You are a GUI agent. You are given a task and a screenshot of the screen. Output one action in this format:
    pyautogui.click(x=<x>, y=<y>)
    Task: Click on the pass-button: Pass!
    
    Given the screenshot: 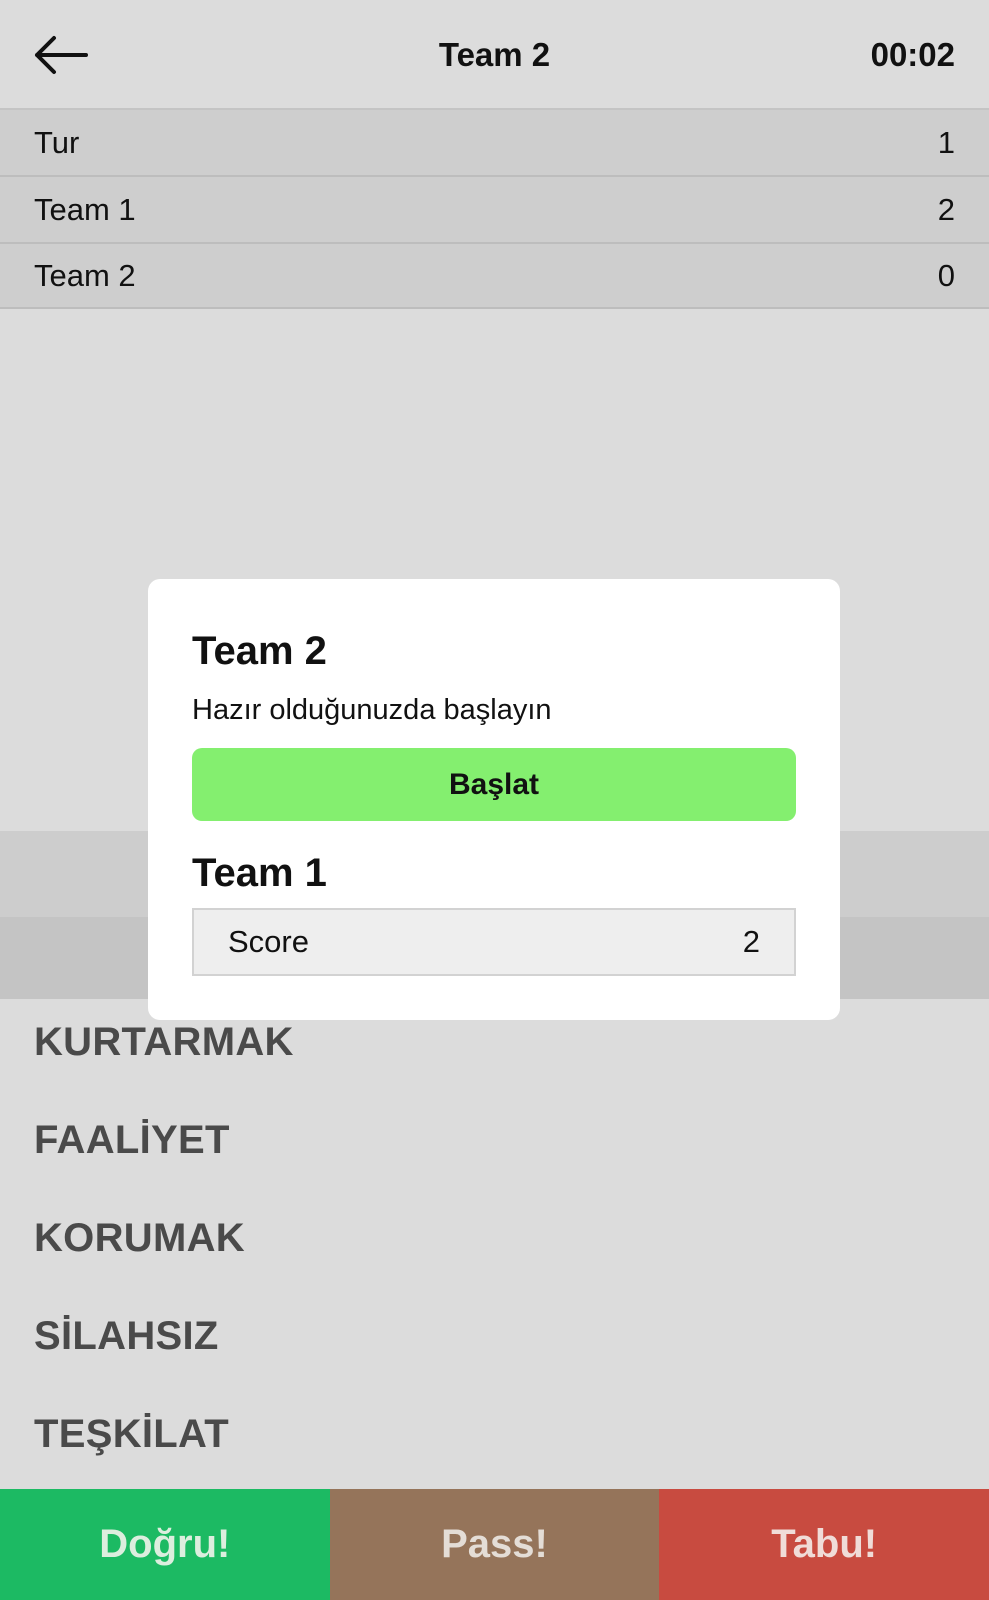 What is the action you would take?
    pyautogui.click(x=494, y=1544)
    